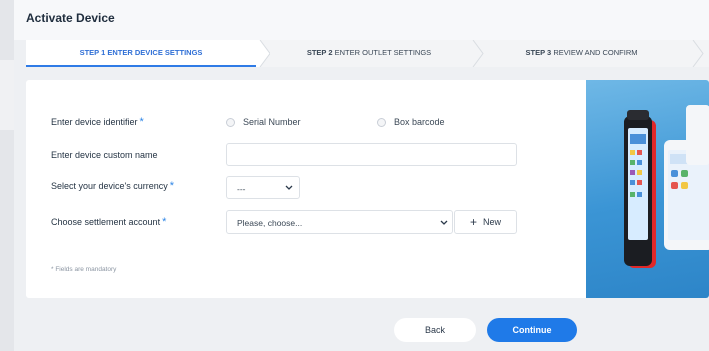  I want to click on modal-title: Activate Device, so click(70, 18).